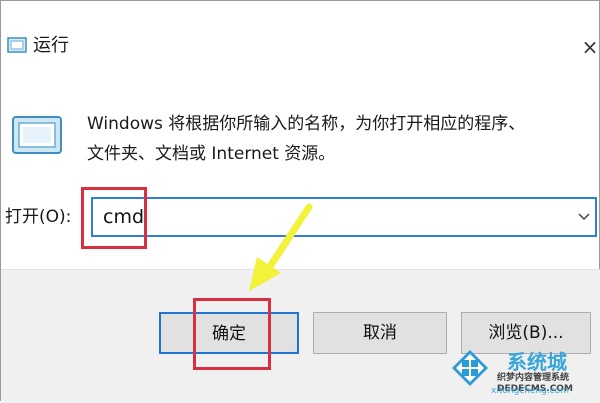  I want to click on open-input: cmd, so click(123, 217).